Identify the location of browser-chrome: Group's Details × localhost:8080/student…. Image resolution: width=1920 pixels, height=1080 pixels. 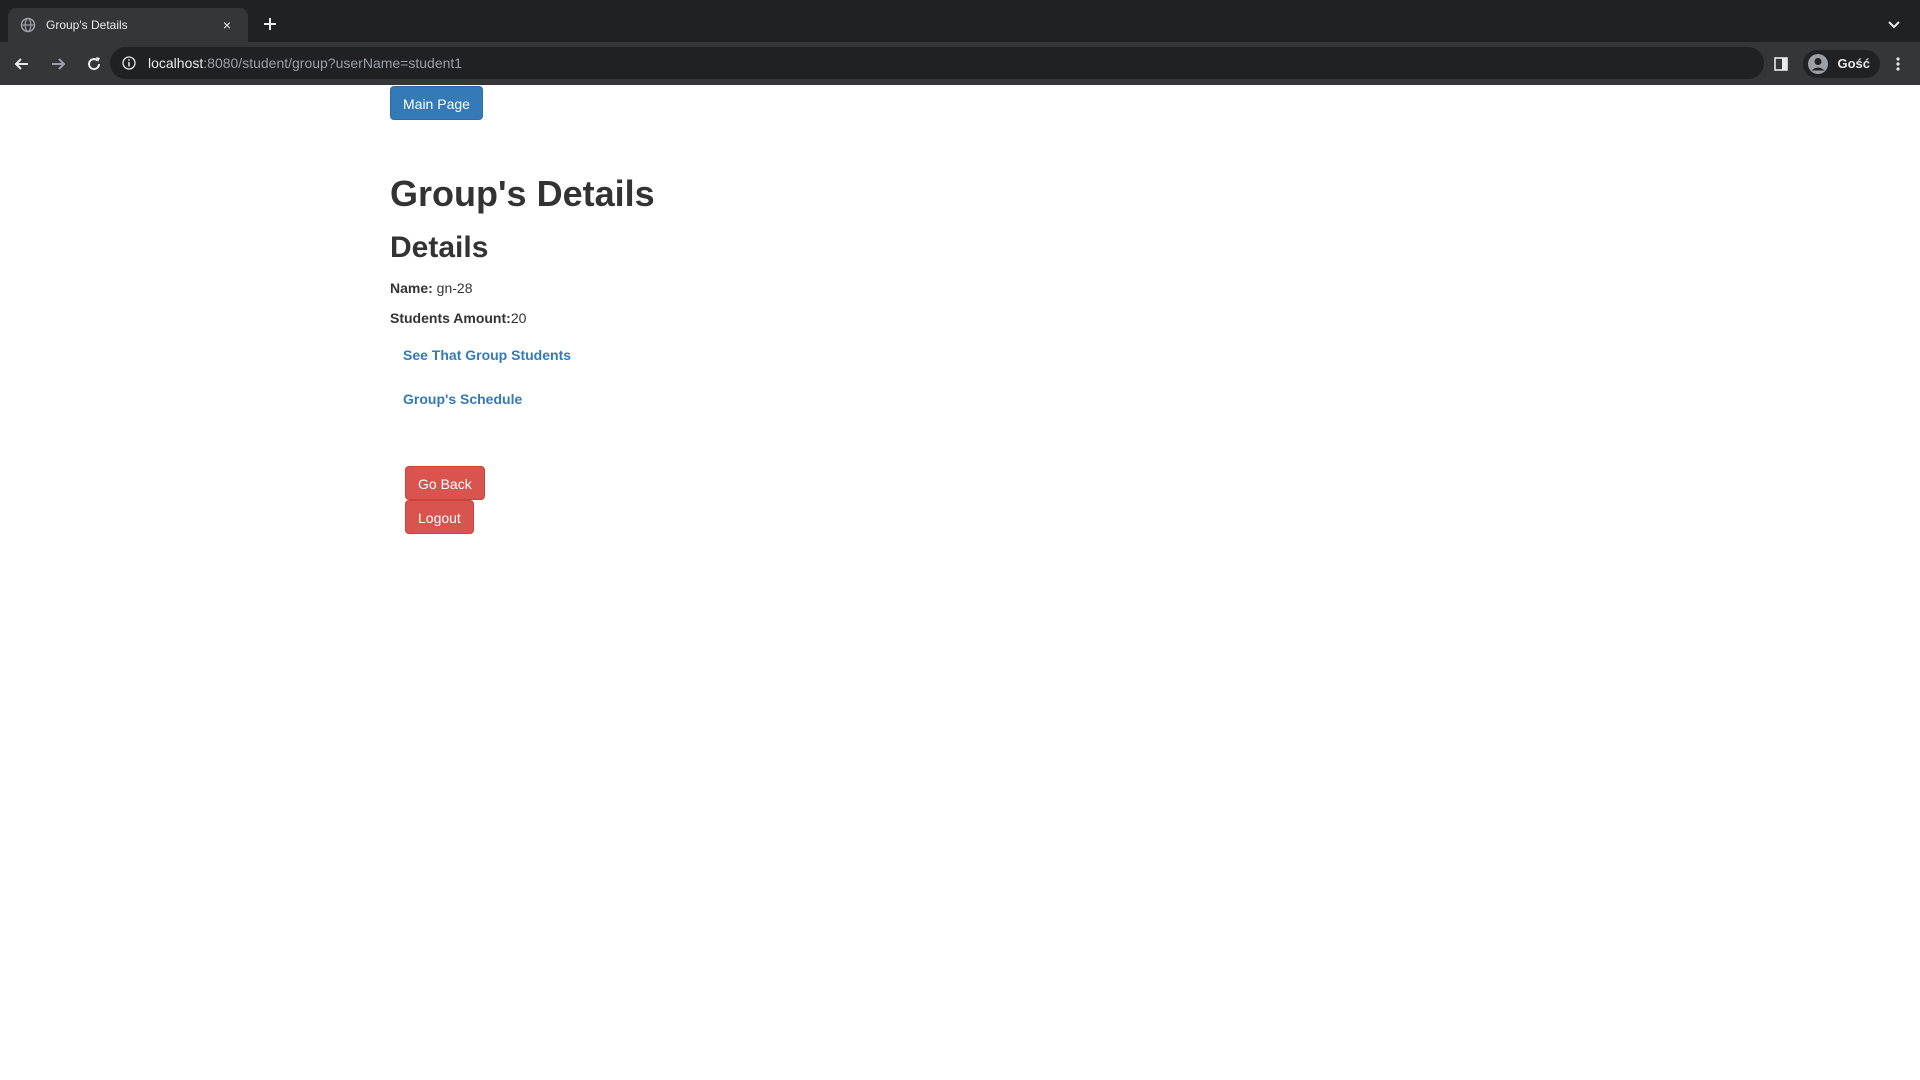
(960, 42).